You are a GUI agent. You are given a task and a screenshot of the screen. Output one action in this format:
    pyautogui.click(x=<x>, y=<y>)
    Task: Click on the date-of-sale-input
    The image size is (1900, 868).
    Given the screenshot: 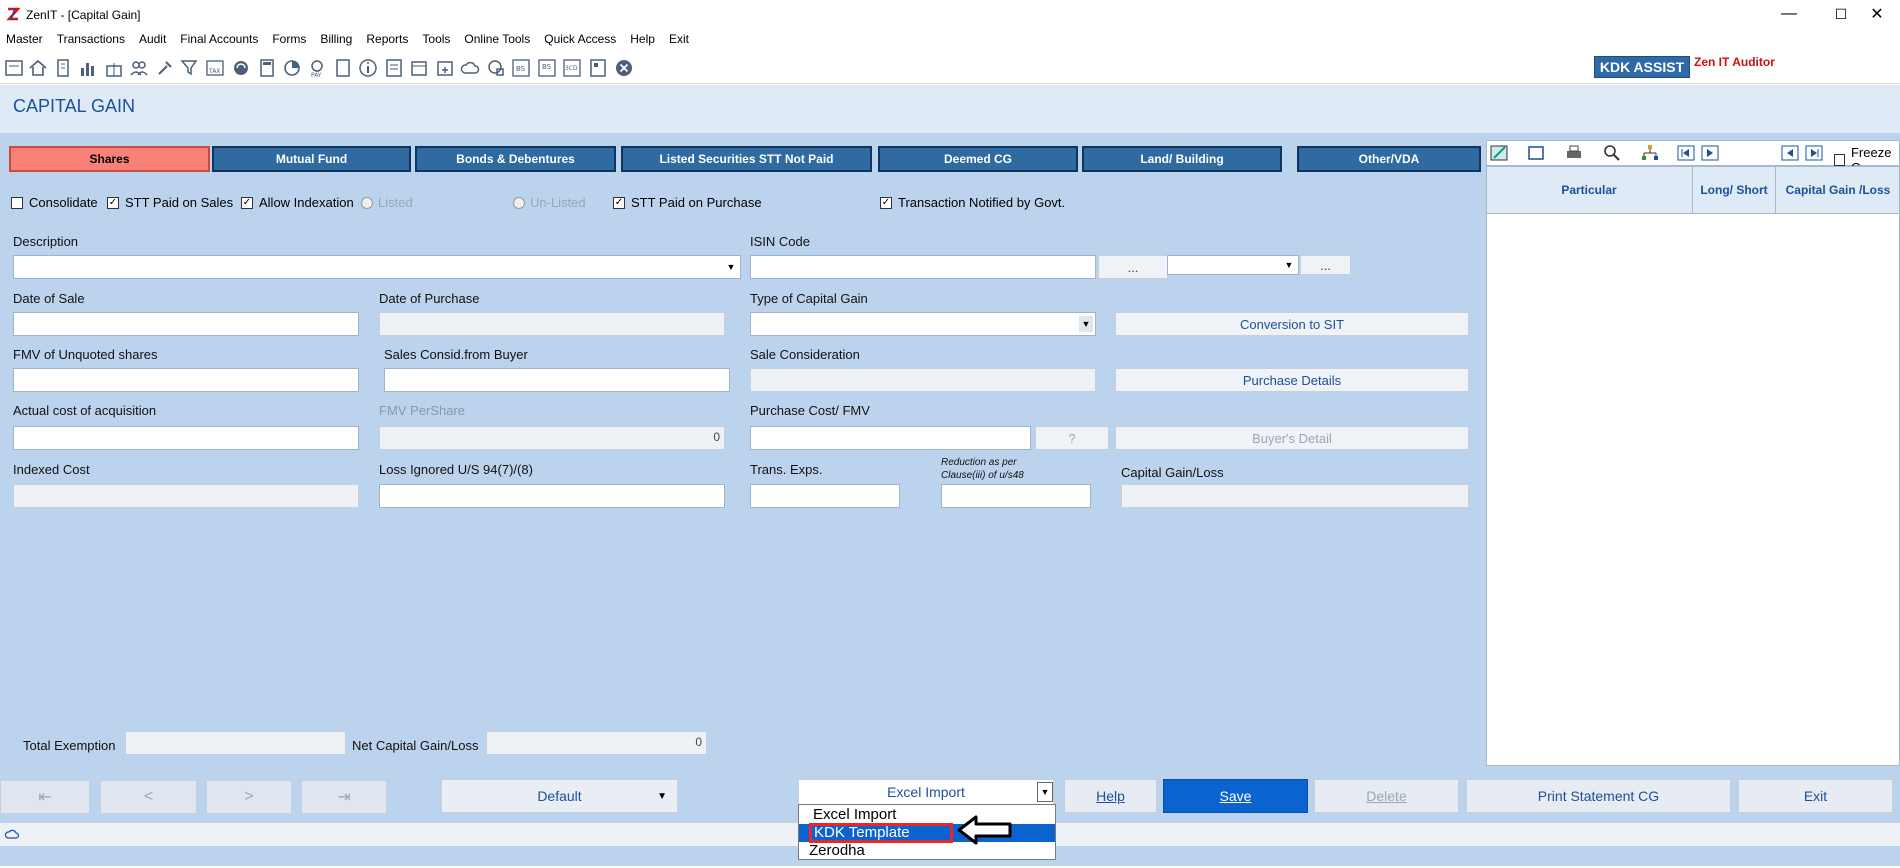 What is the action you would take?
    pyautogui.click(x=186, y=324)
    